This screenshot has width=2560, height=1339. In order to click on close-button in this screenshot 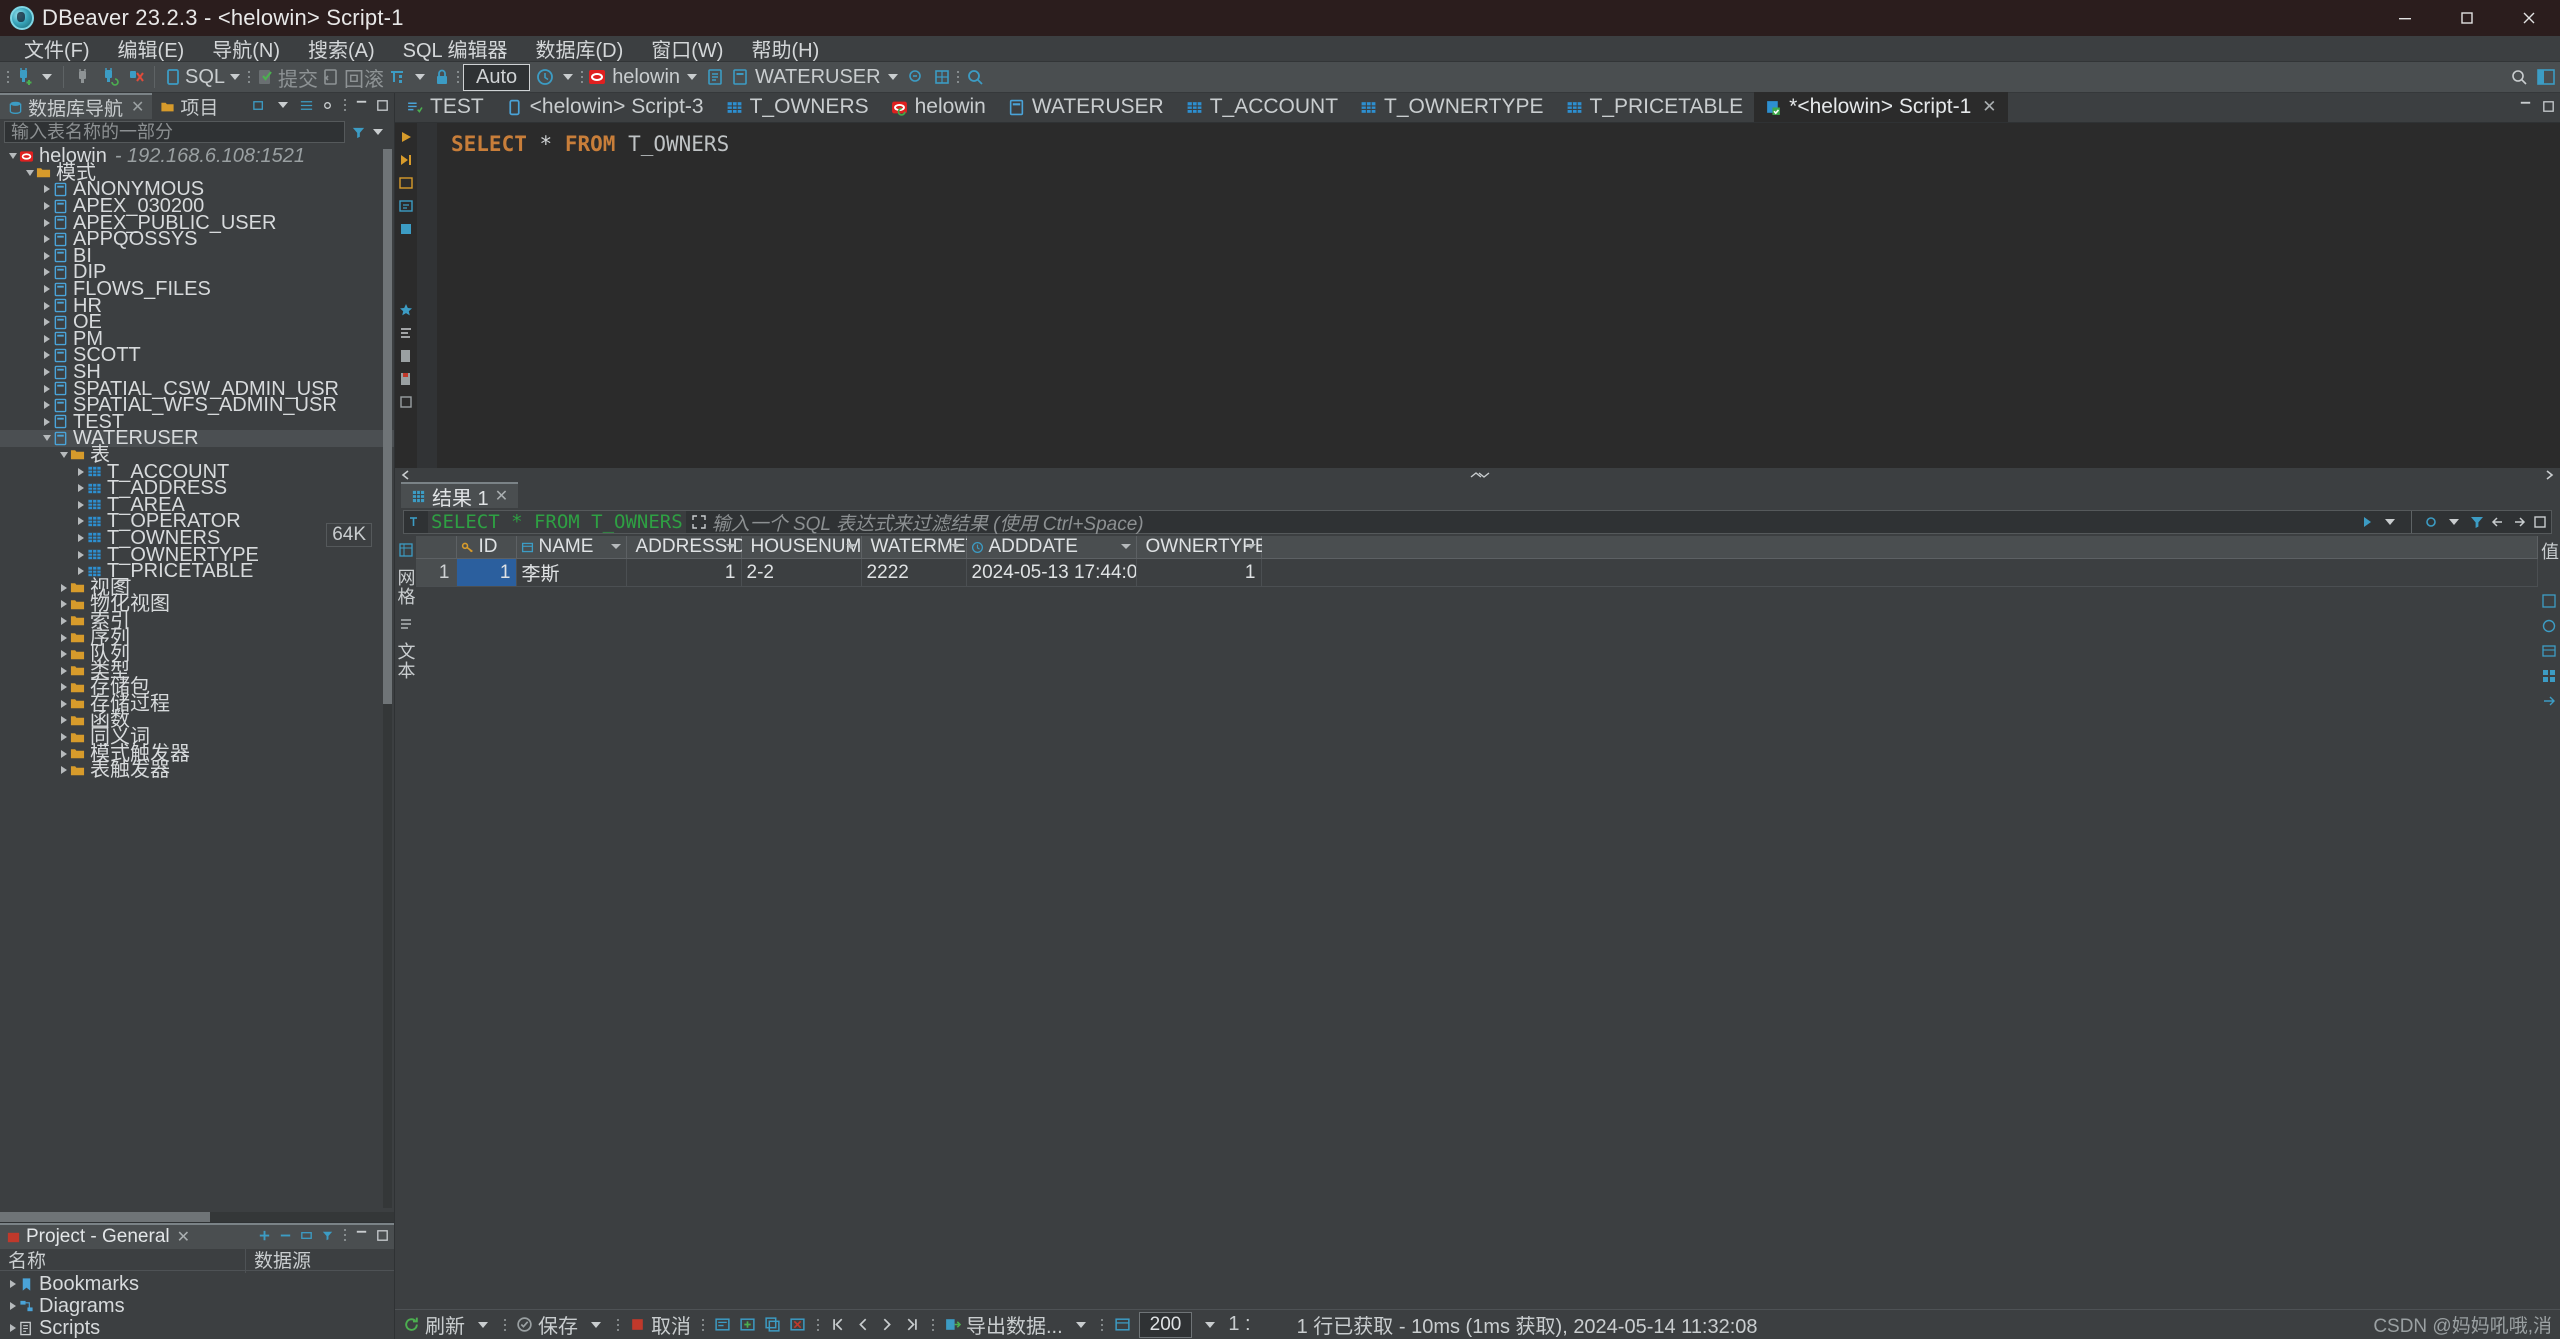, I will do `click(2529, 18)`.